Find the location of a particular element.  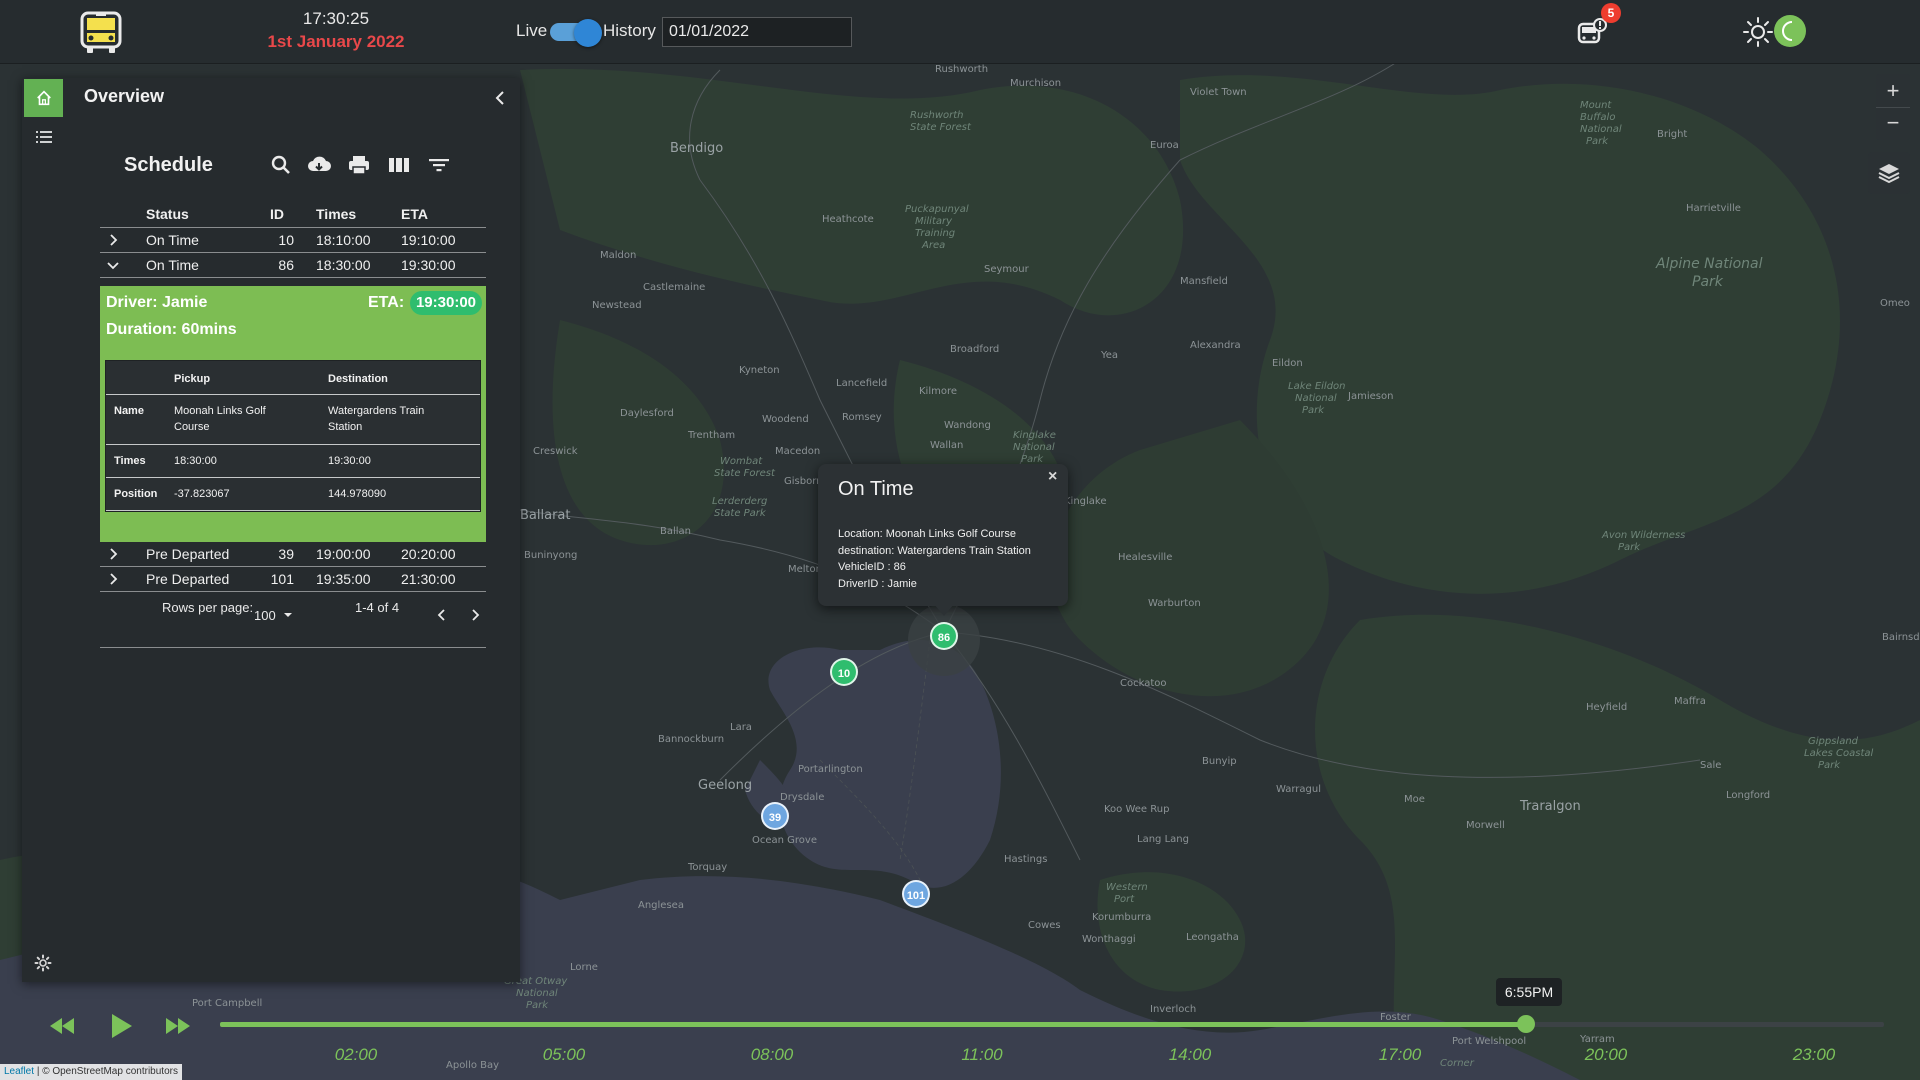

position-label: Position is located at coordinates (136, 494).